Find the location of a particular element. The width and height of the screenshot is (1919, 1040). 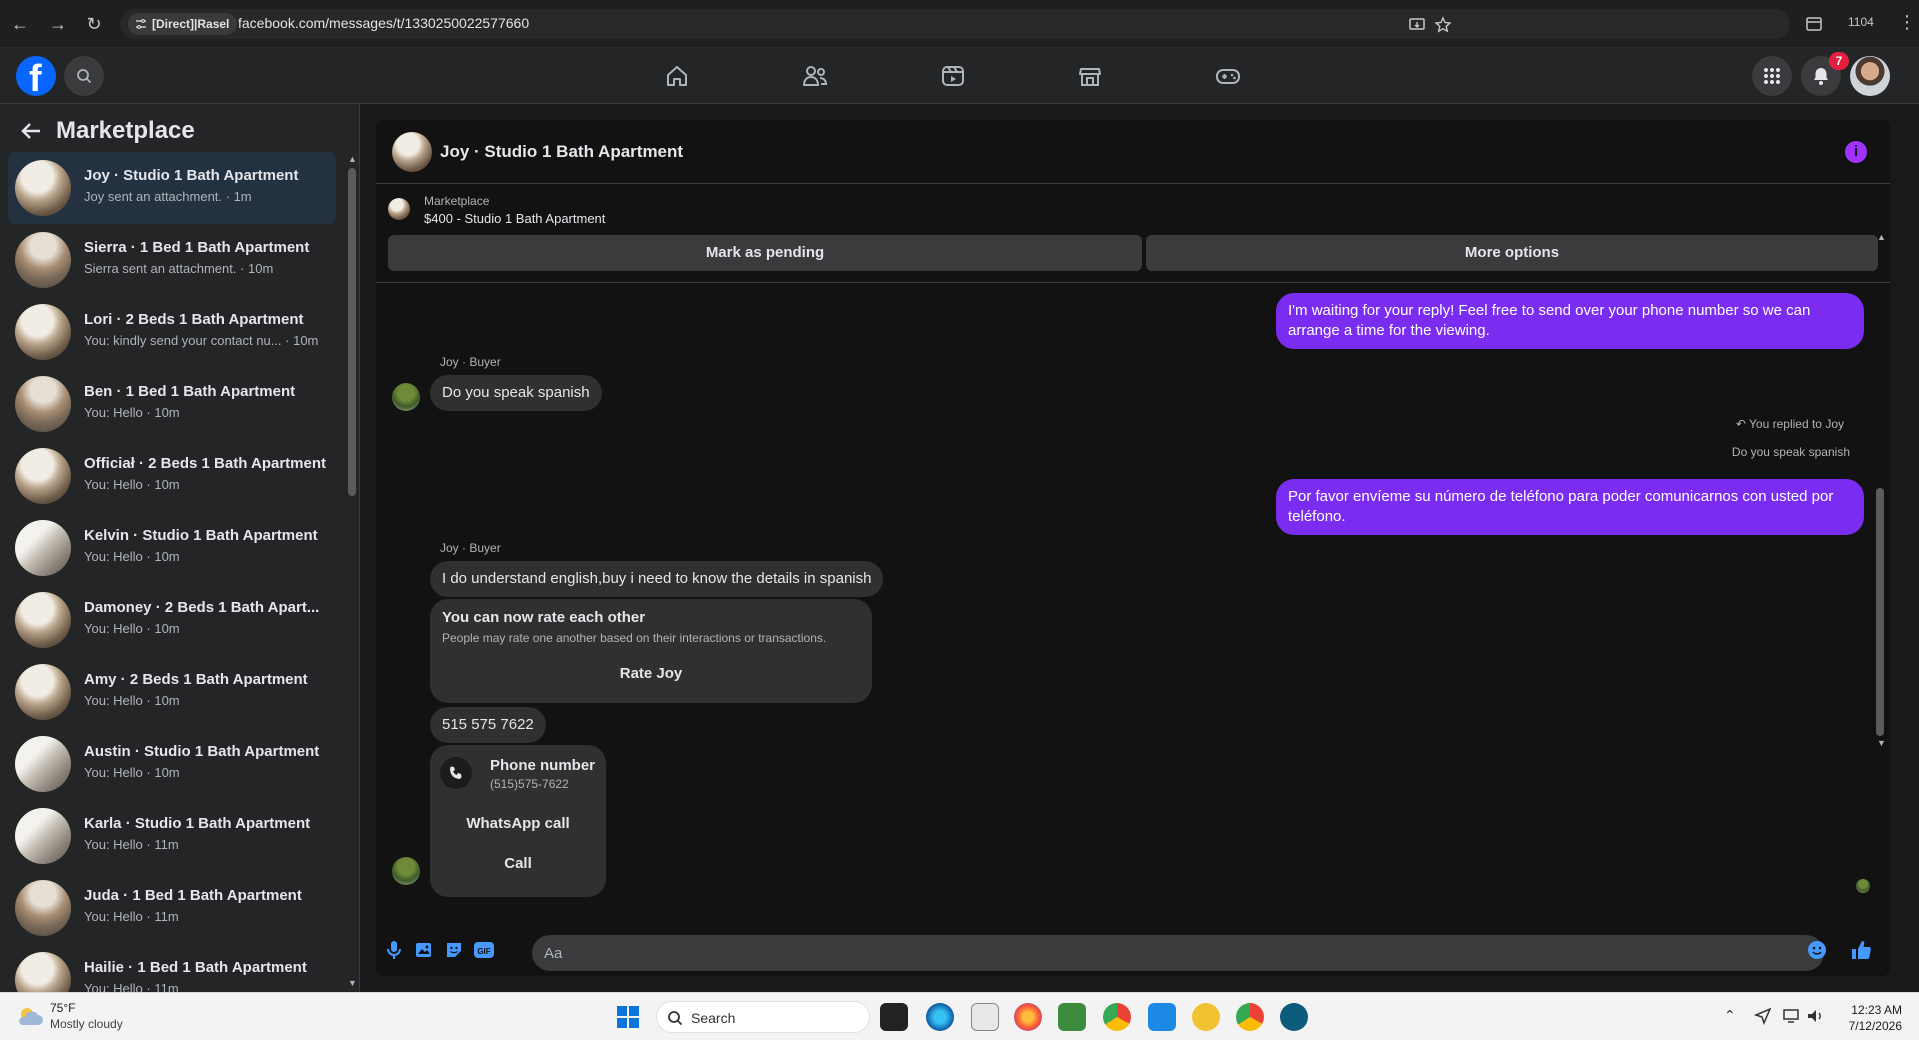

home-tab is located at coordinates (677, 76).